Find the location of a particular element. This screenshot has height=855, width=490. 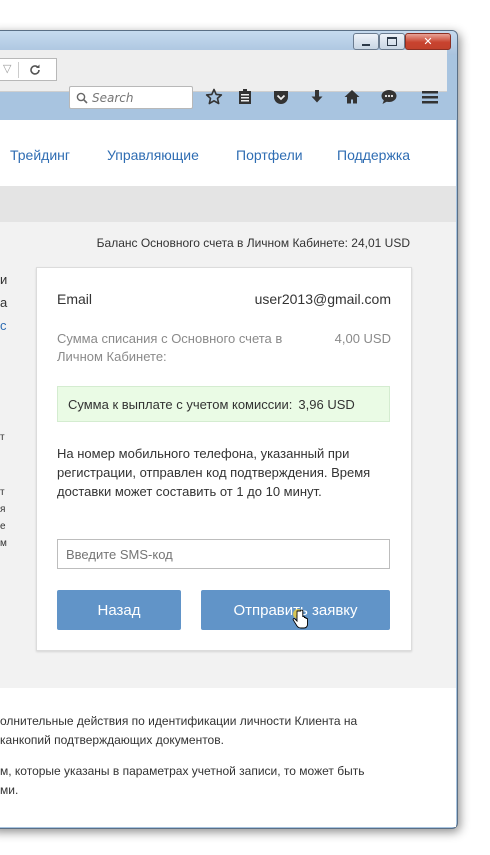

maximize-icon is located at coordinates (392, 41).